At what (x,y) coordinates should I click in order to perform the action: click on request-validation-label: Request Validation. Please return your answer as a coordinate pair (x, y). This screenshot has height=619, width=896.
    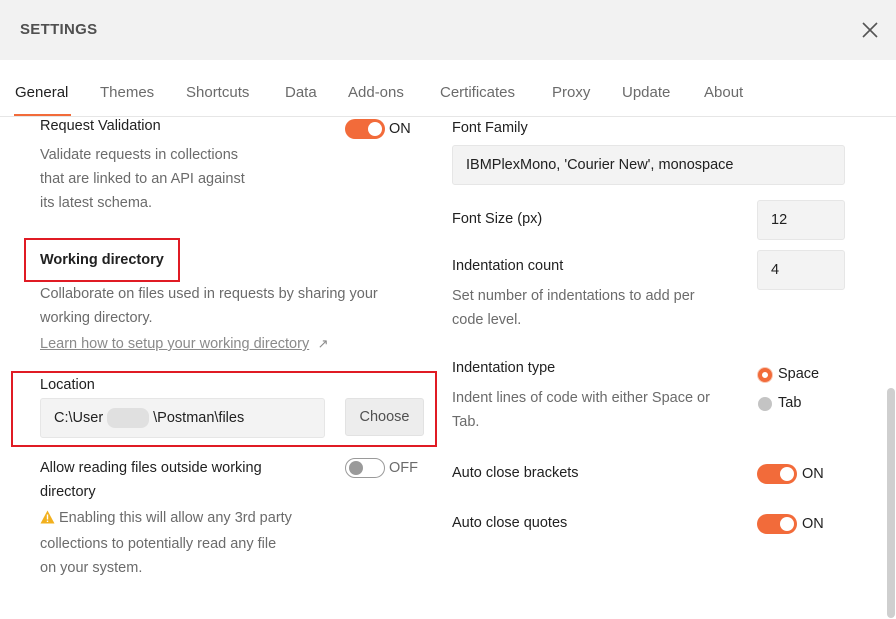
    Looking at the image, I should click on (100, 126).